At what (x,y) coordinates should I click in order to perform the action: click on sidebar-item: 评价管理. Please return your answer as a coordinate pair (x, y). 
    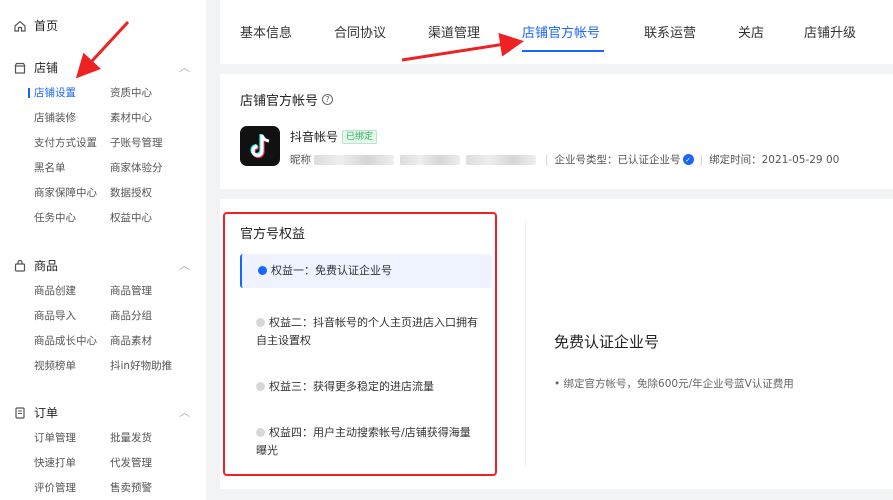
    Looking at the image, I should click on (72, 488).